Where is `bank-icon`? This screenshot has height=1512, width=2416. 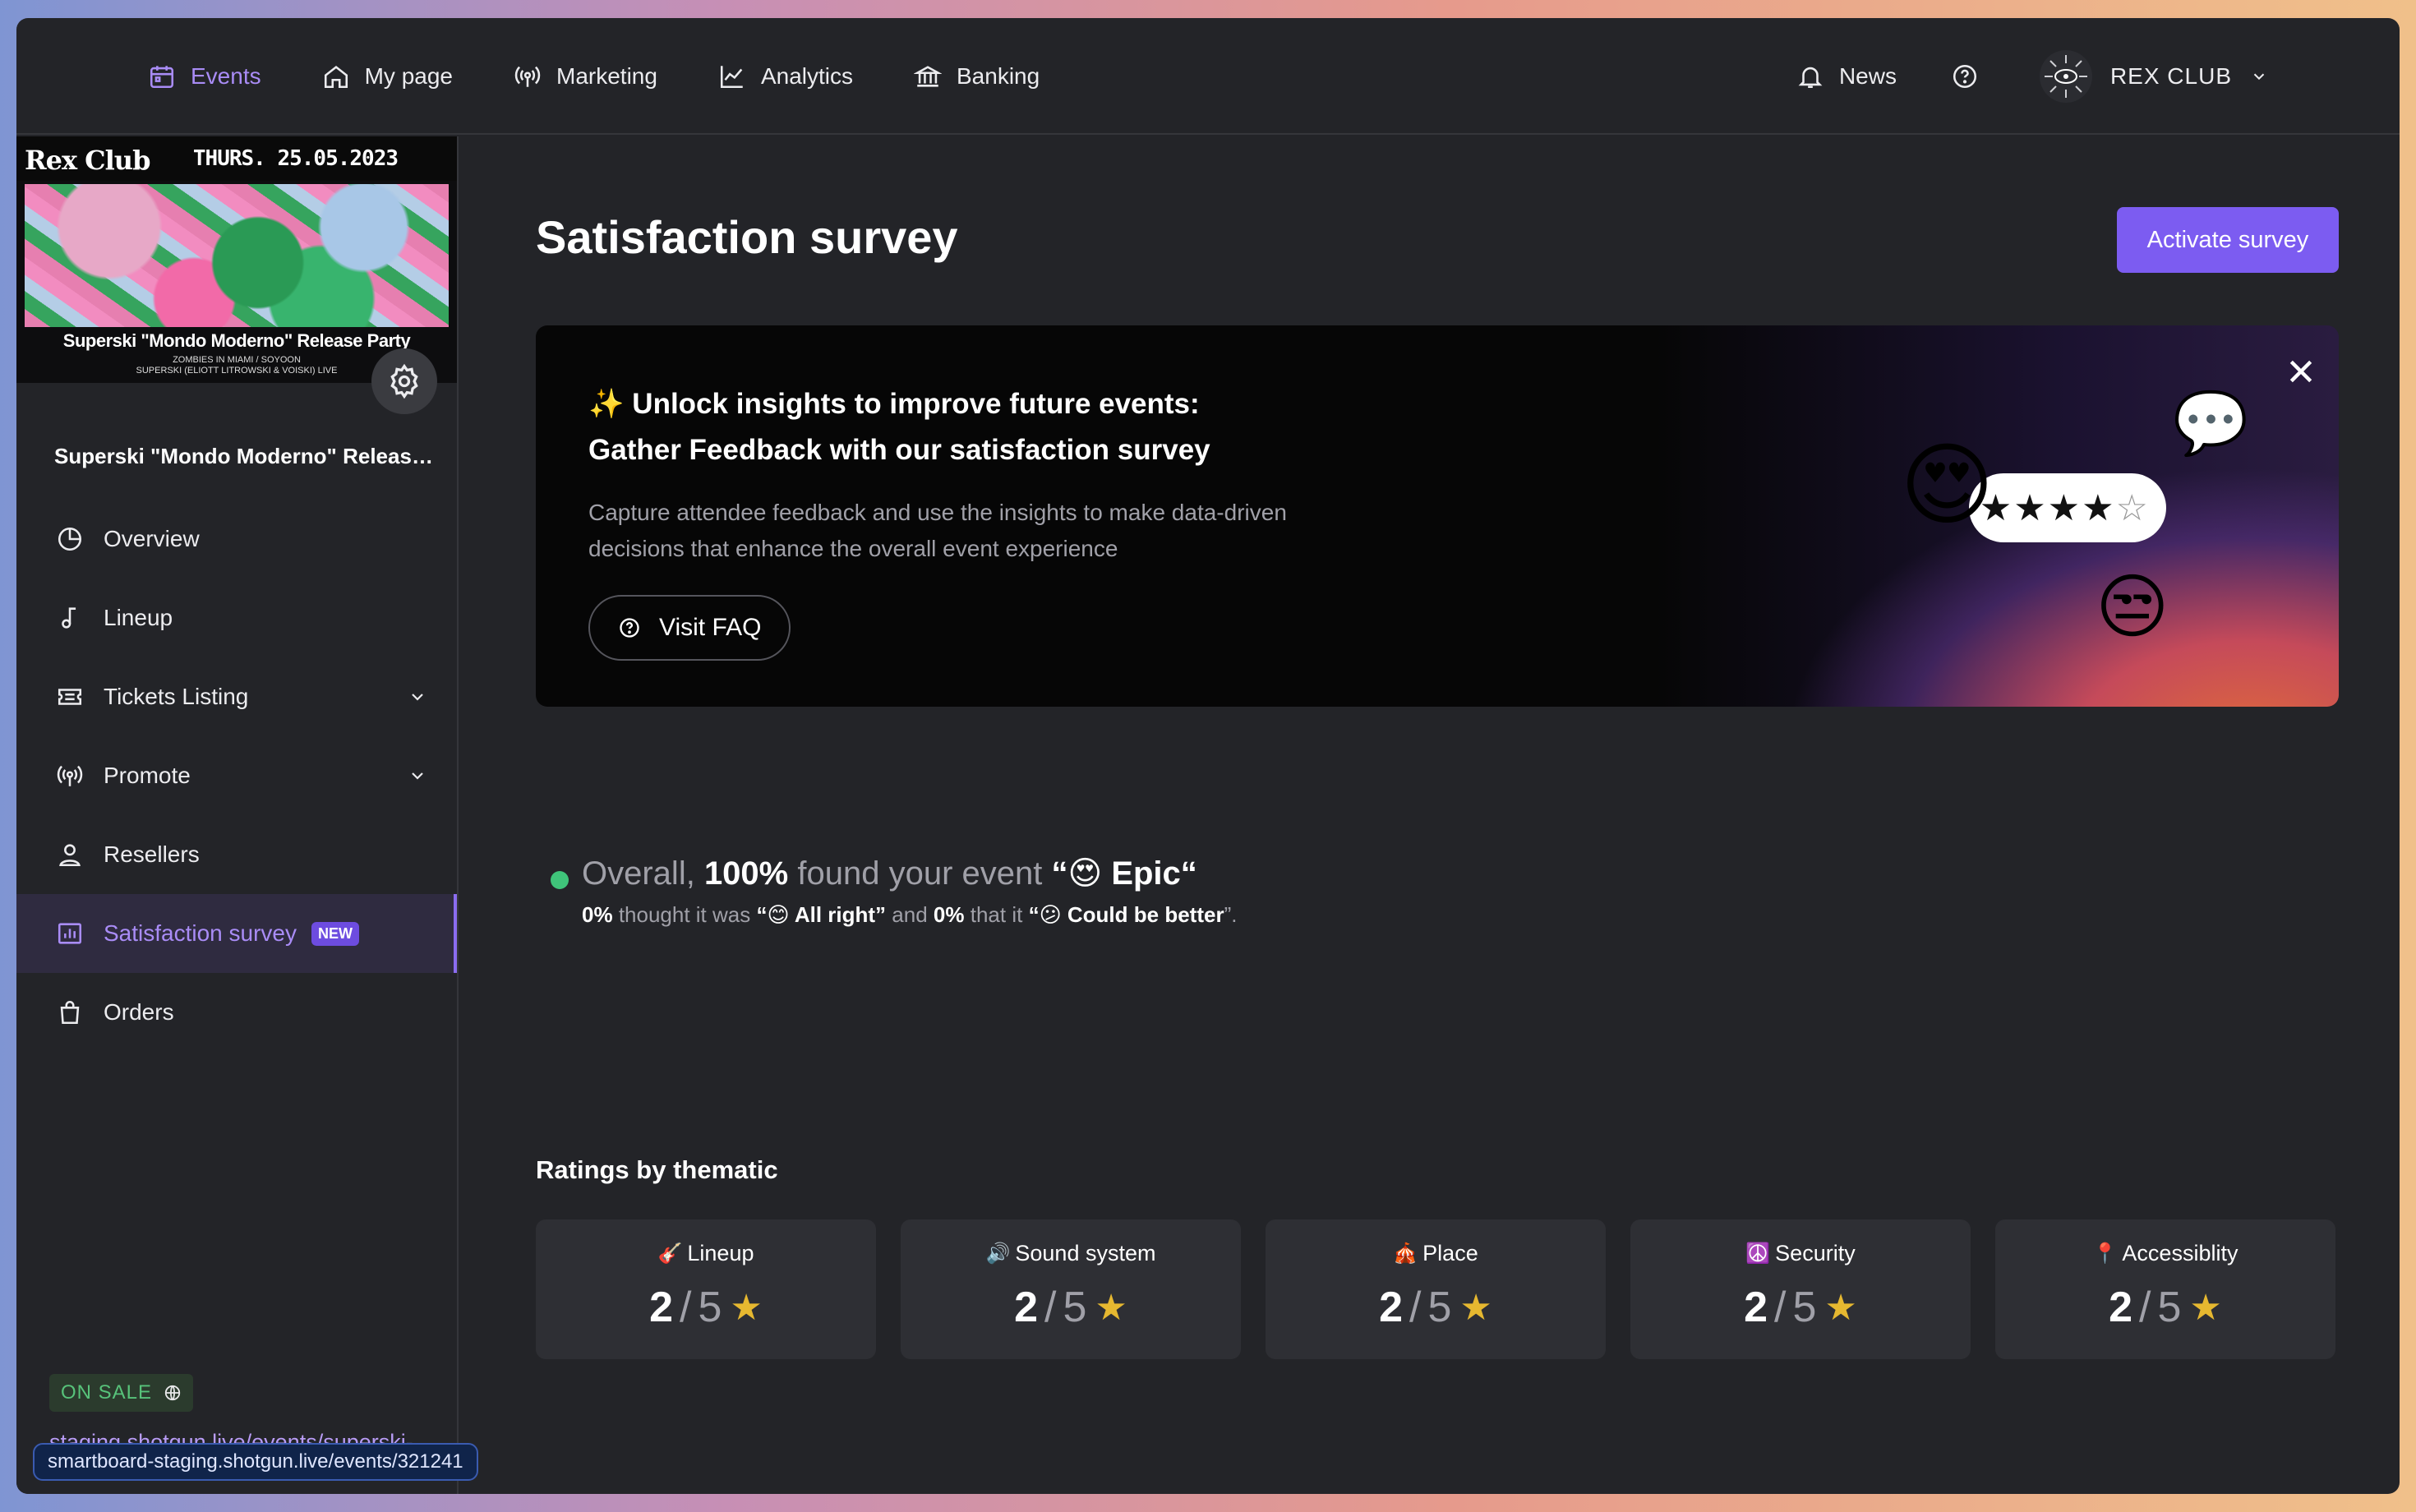
bank-icon is located at coordinates (928, 77).